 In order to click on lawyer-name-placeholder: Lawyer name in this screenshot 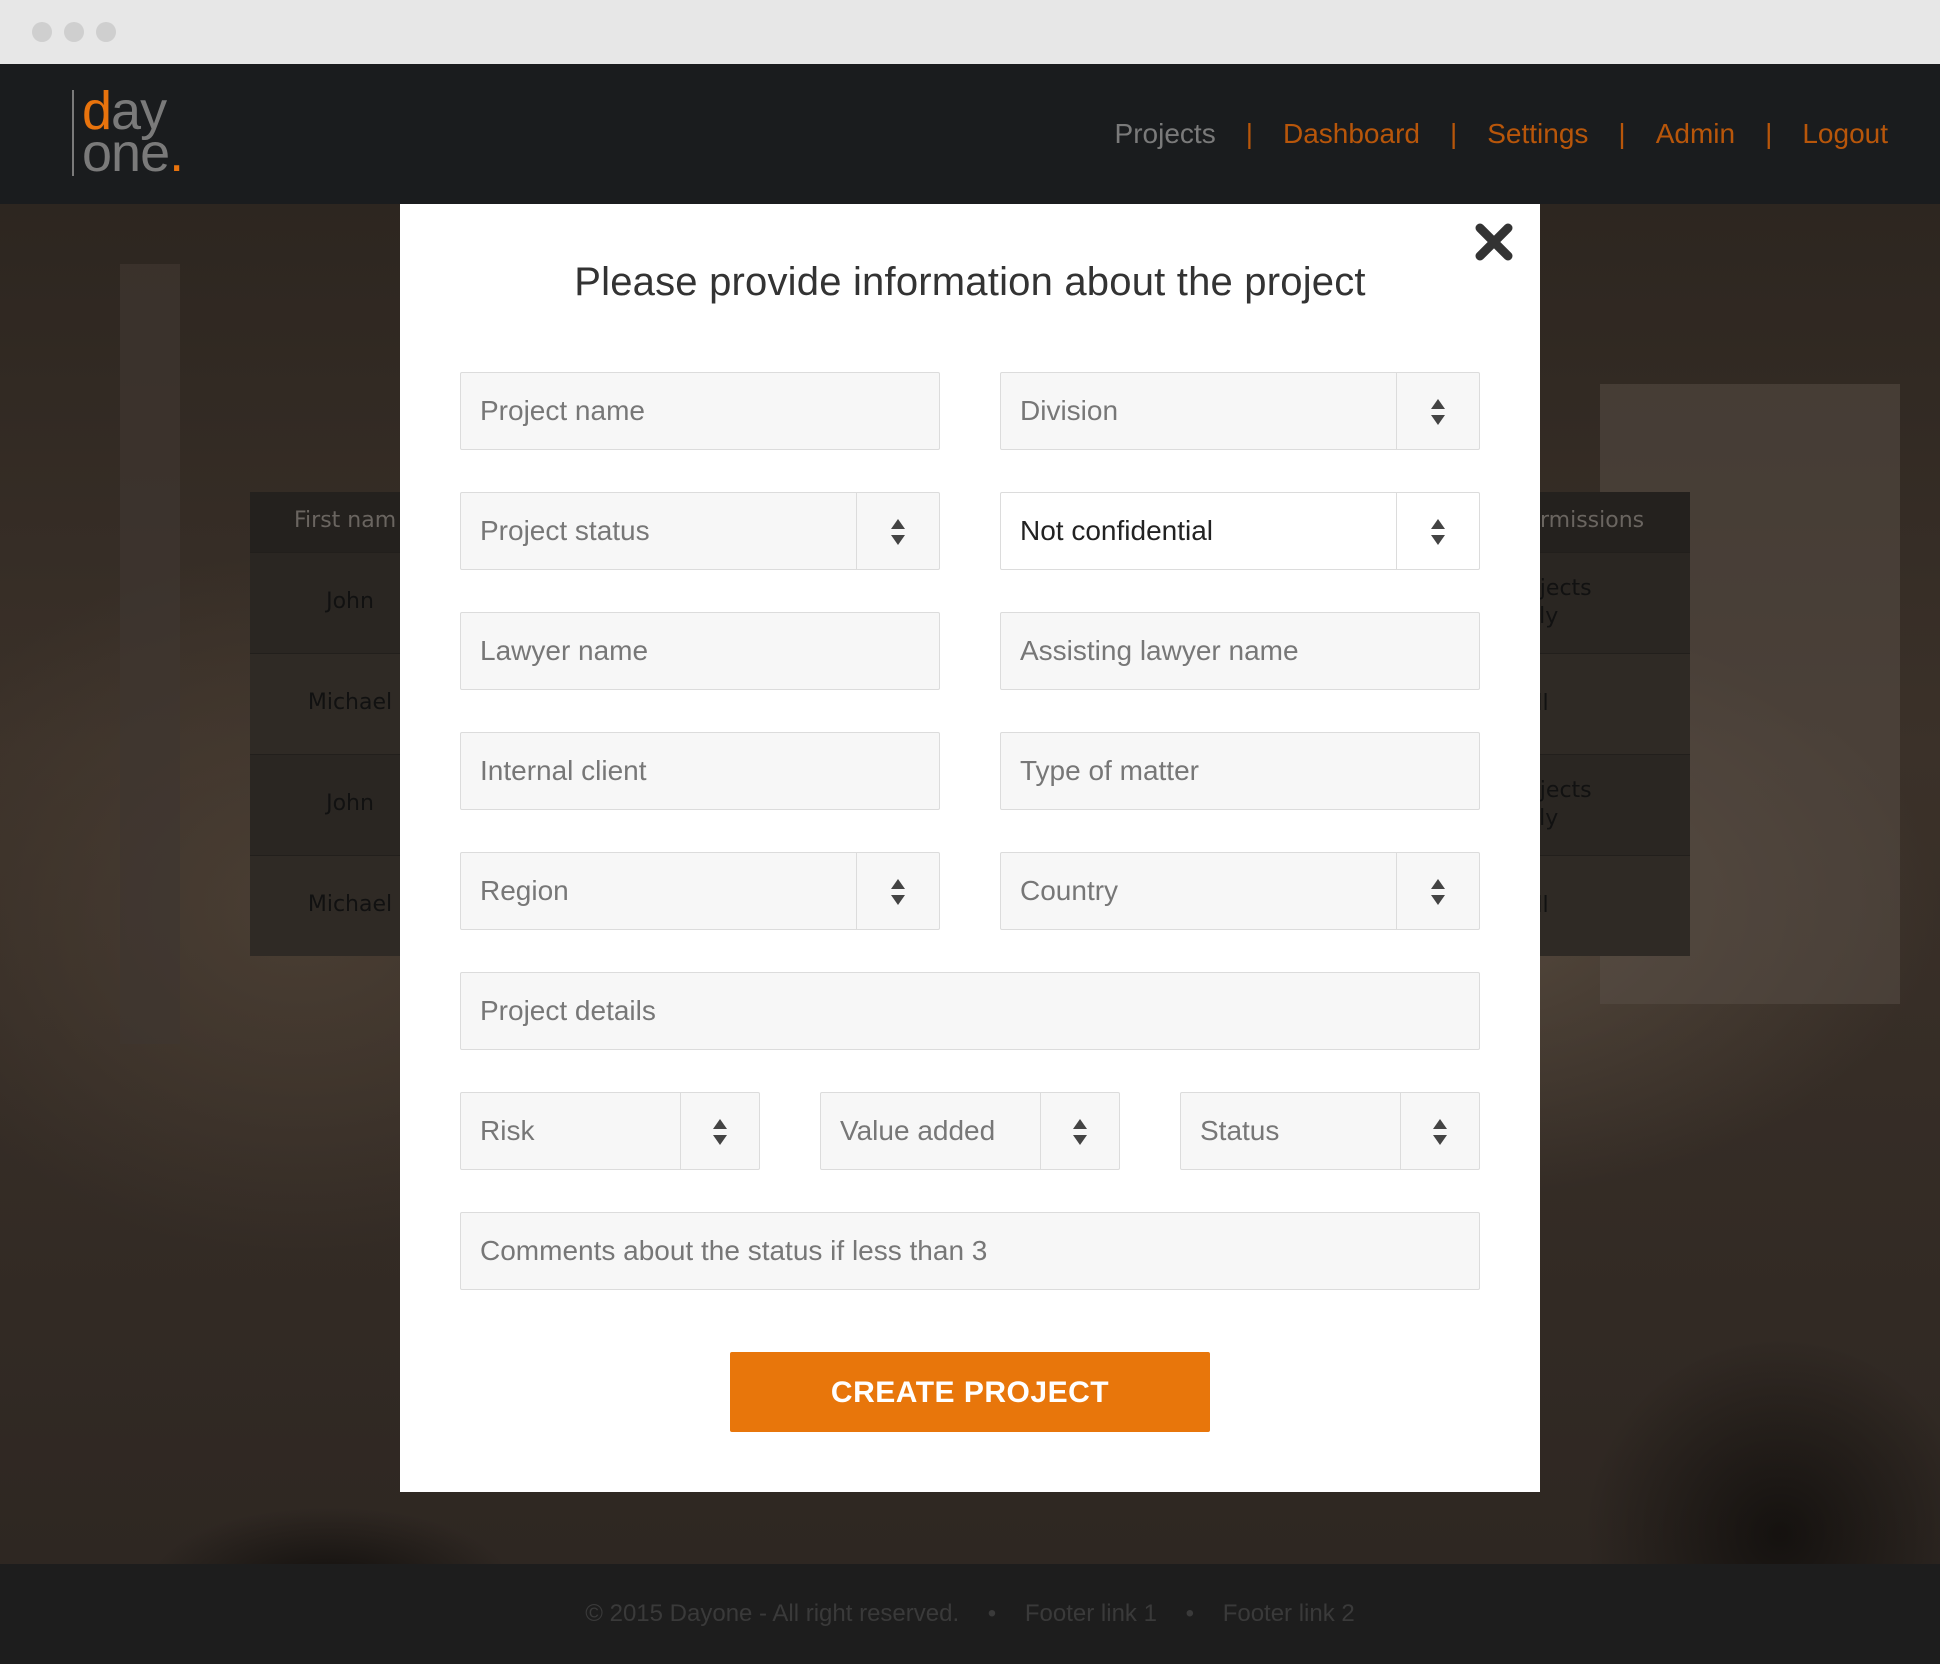, I will do `click(564, 650)`.